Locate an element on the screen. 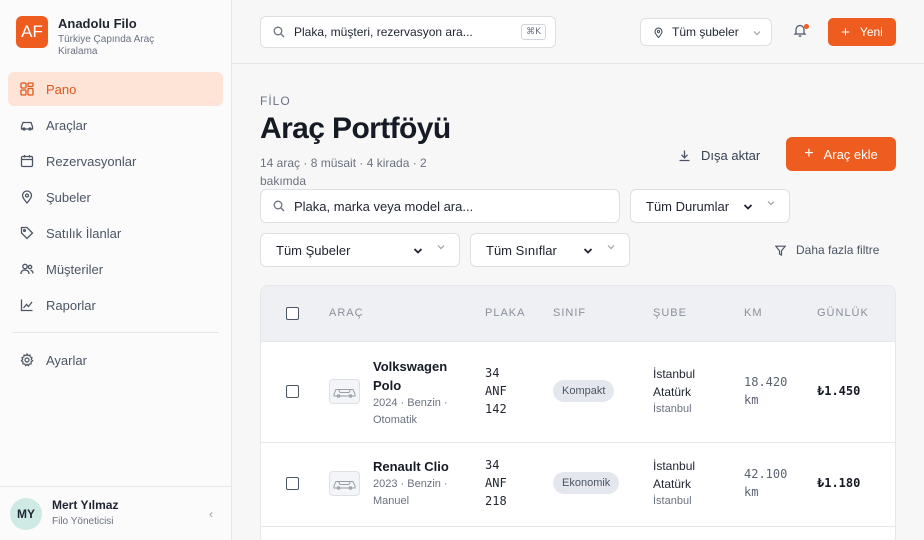  column-header-sube: ŞUBE is located at coordinates (670, 313).